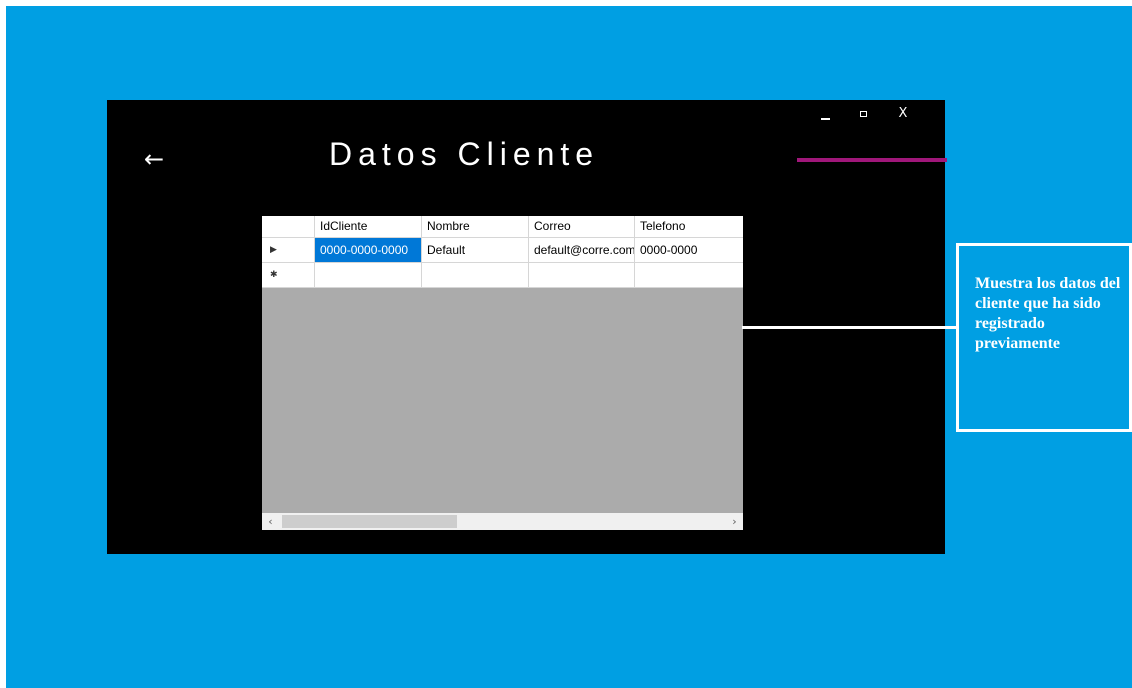  I want to click on accent-underline, so click(872, 160).